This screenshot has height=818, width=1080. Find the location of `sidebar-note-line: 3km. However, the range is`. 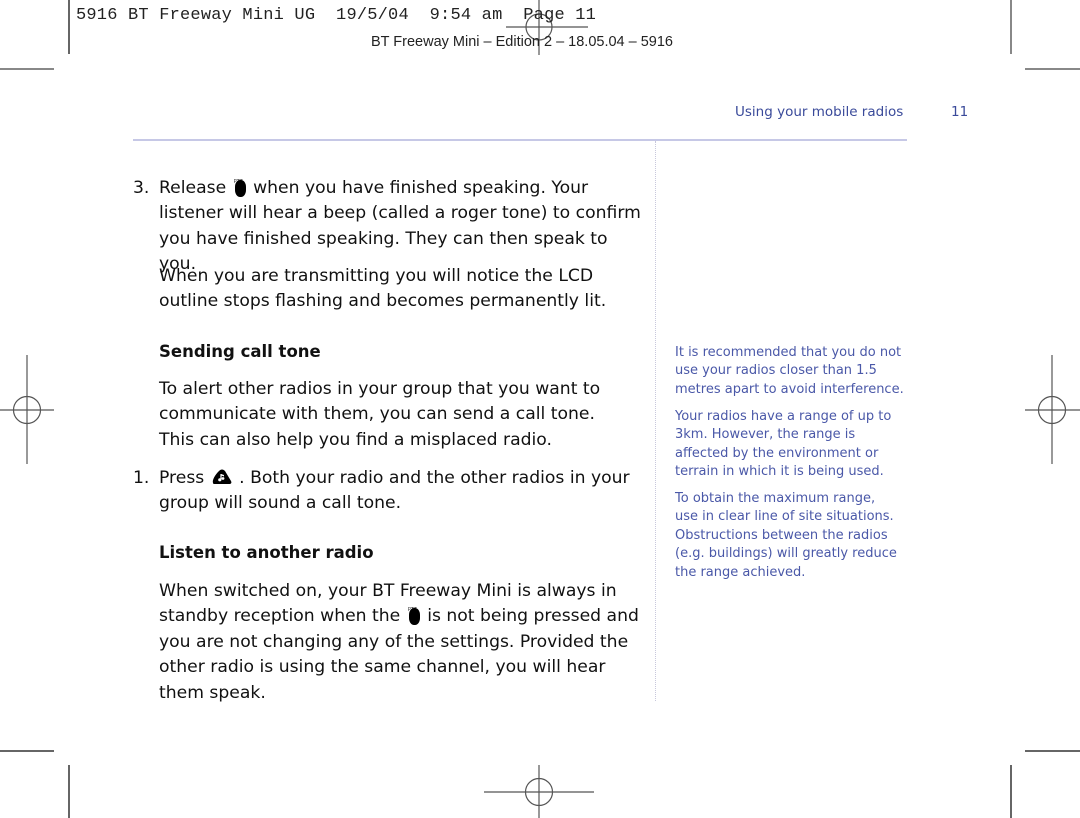

sidebar-note-line: 3km. However, the range is is located at coordinates (765, 435).